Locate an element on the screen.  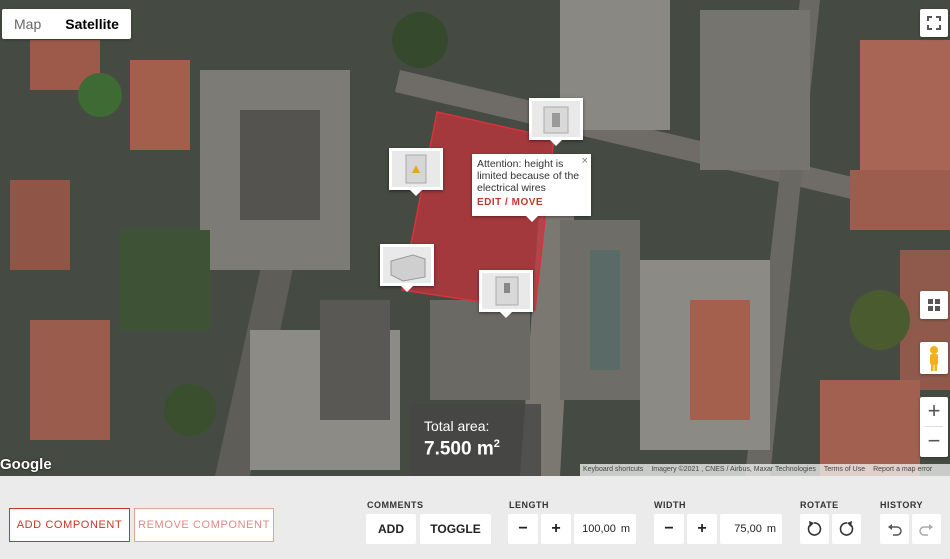
length-decrease-button: − is located at coordinates (523, 529).